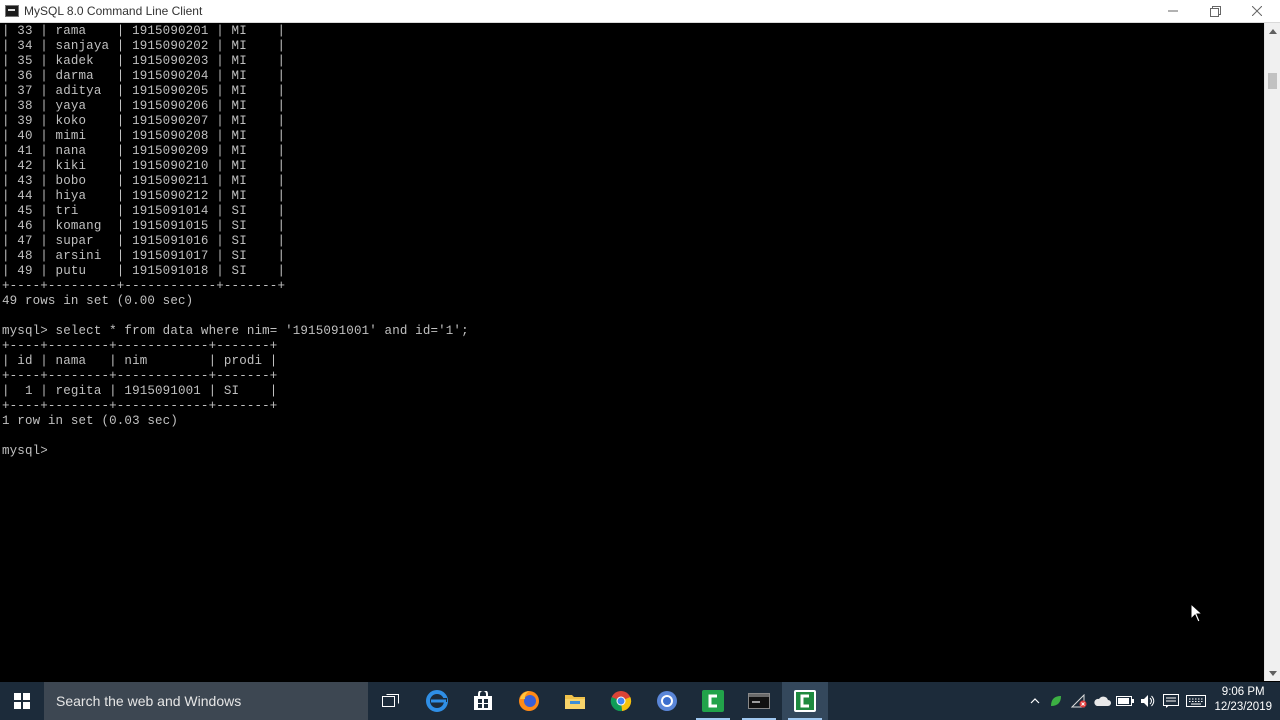  I want to click on chrome-icon, so click(621, 701).